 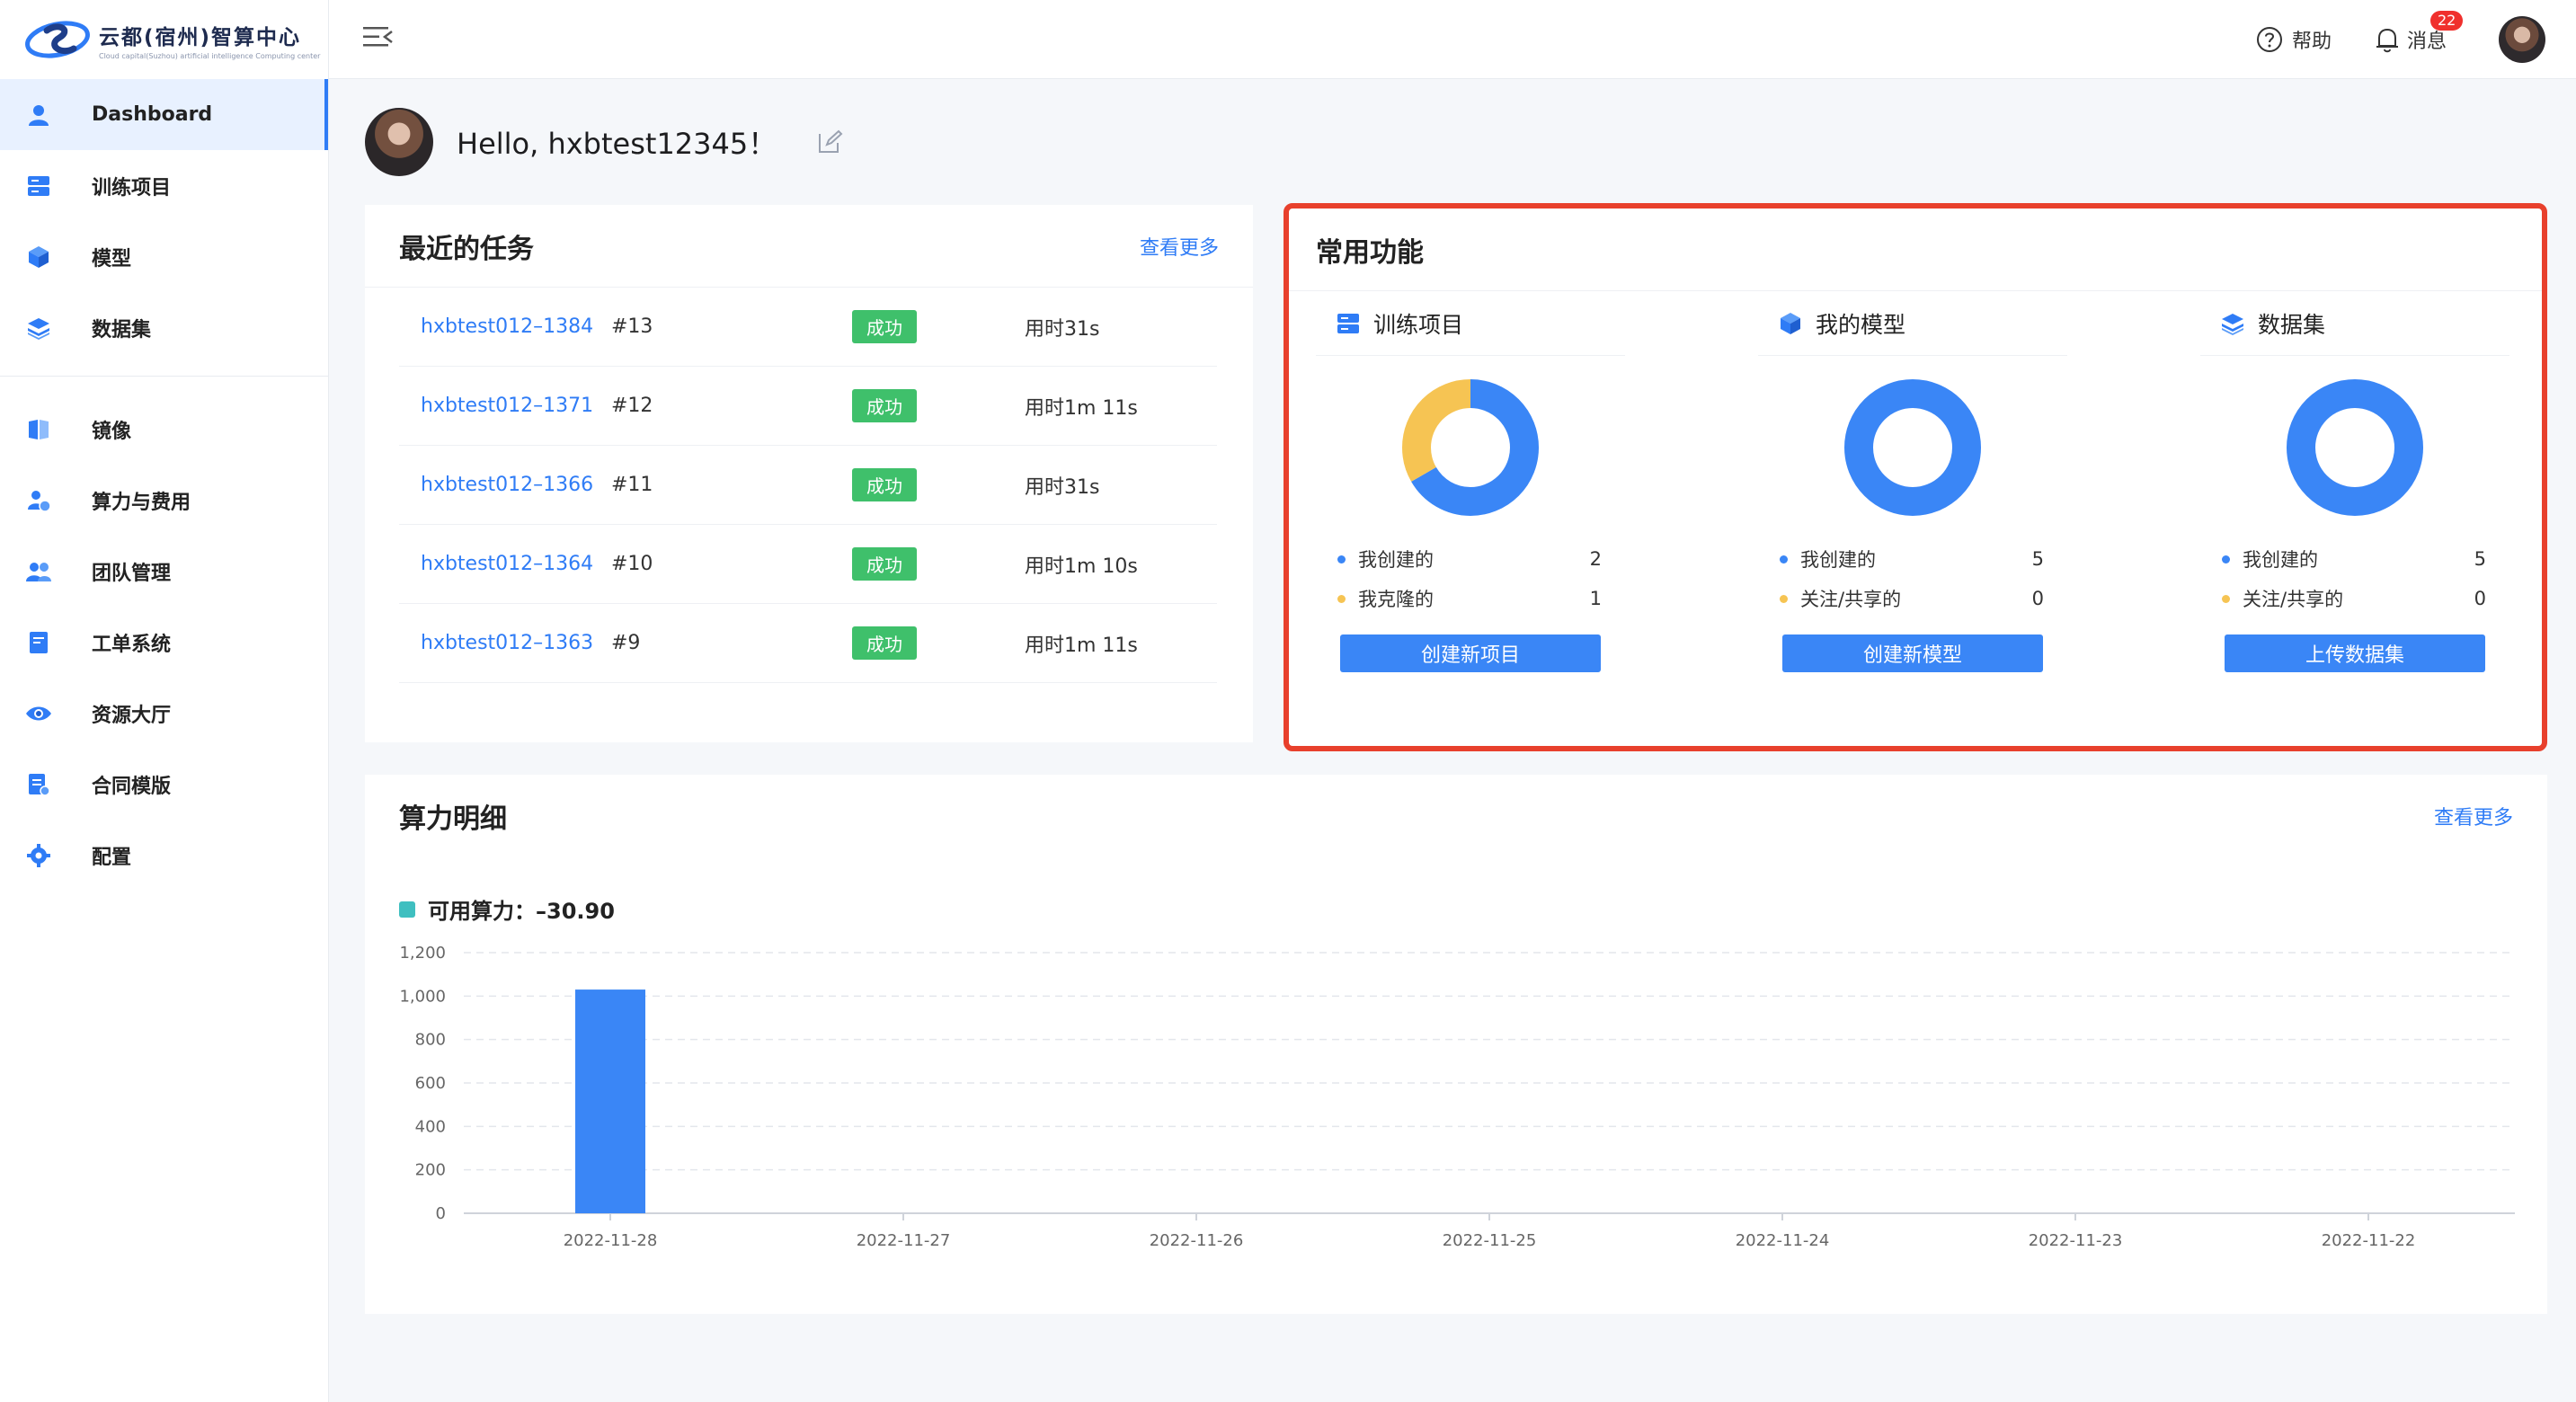 I want to click on cube-icon, so click(x=1790, y=323).